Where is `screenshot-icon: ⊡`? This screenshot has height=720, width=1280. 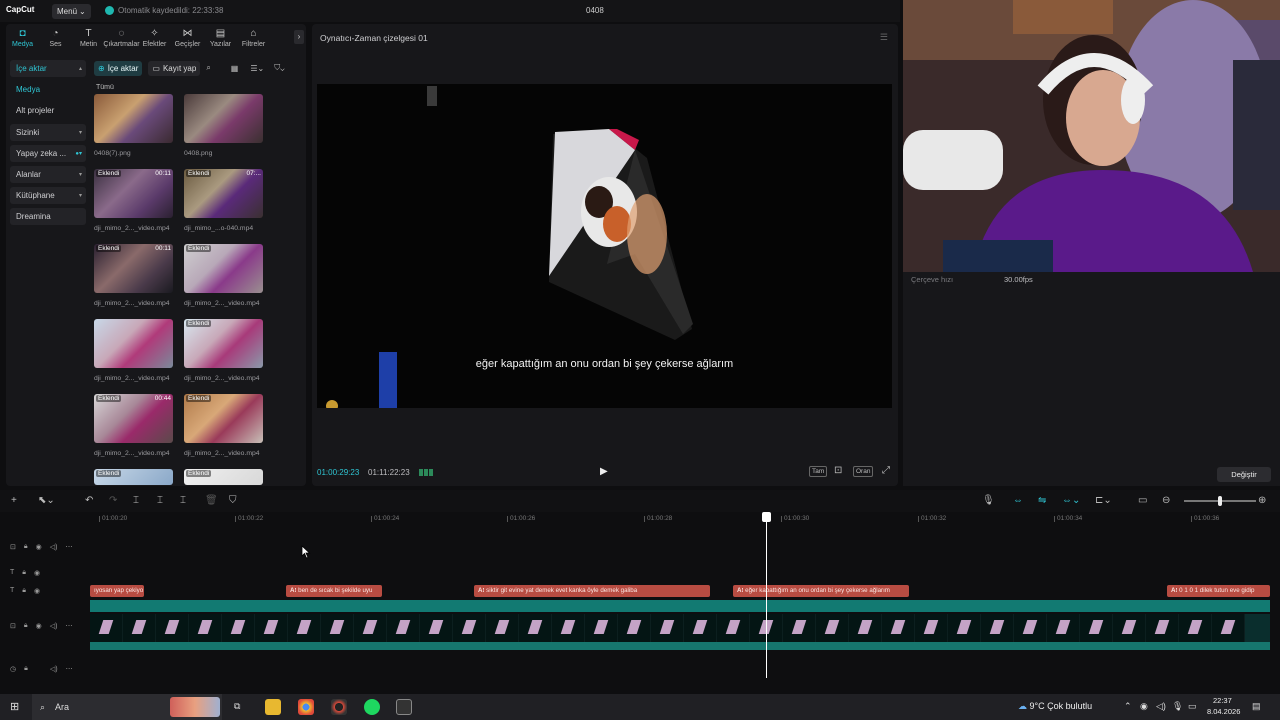 screenshot-icon: ⊡ is located at coordinates (838, 470).